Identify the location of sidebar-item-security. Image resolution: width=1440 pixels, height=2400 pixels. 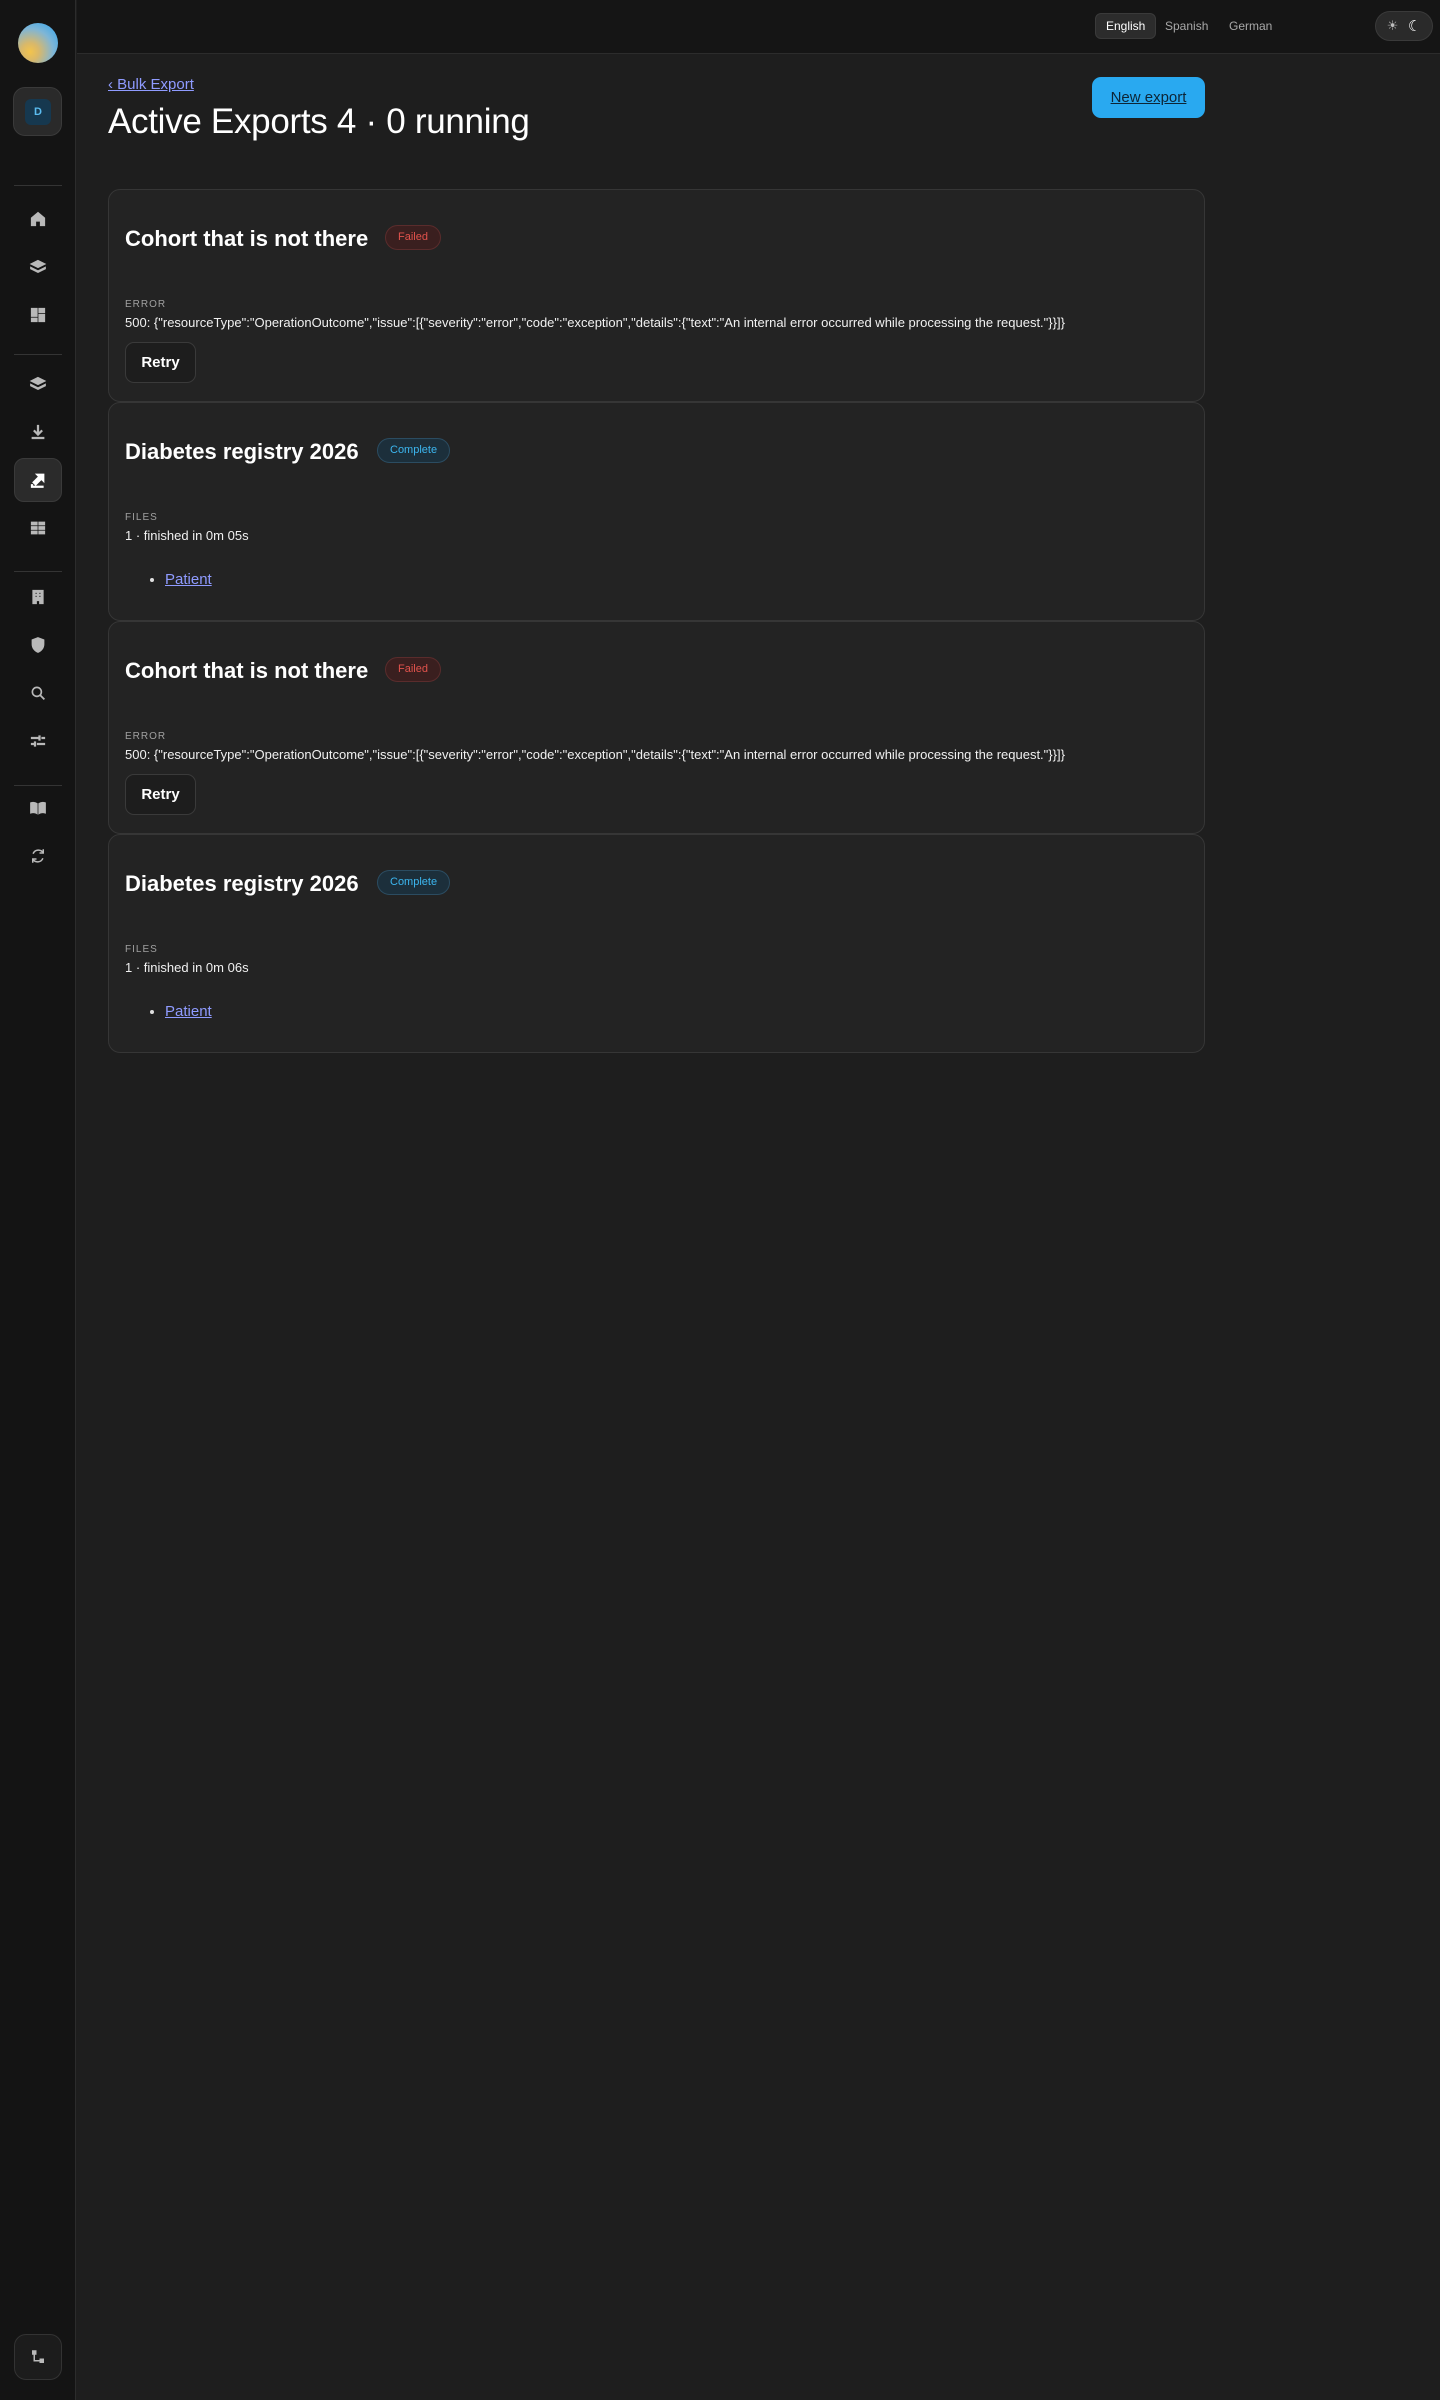
(38, 645).